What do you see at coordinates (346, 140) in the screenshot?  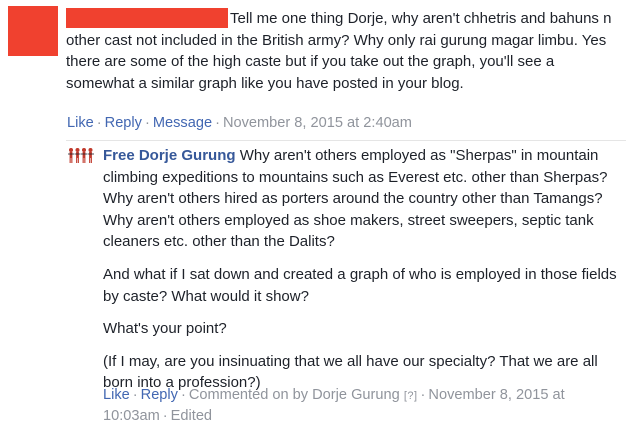 I see `divider` at bounding box center [346, 140].